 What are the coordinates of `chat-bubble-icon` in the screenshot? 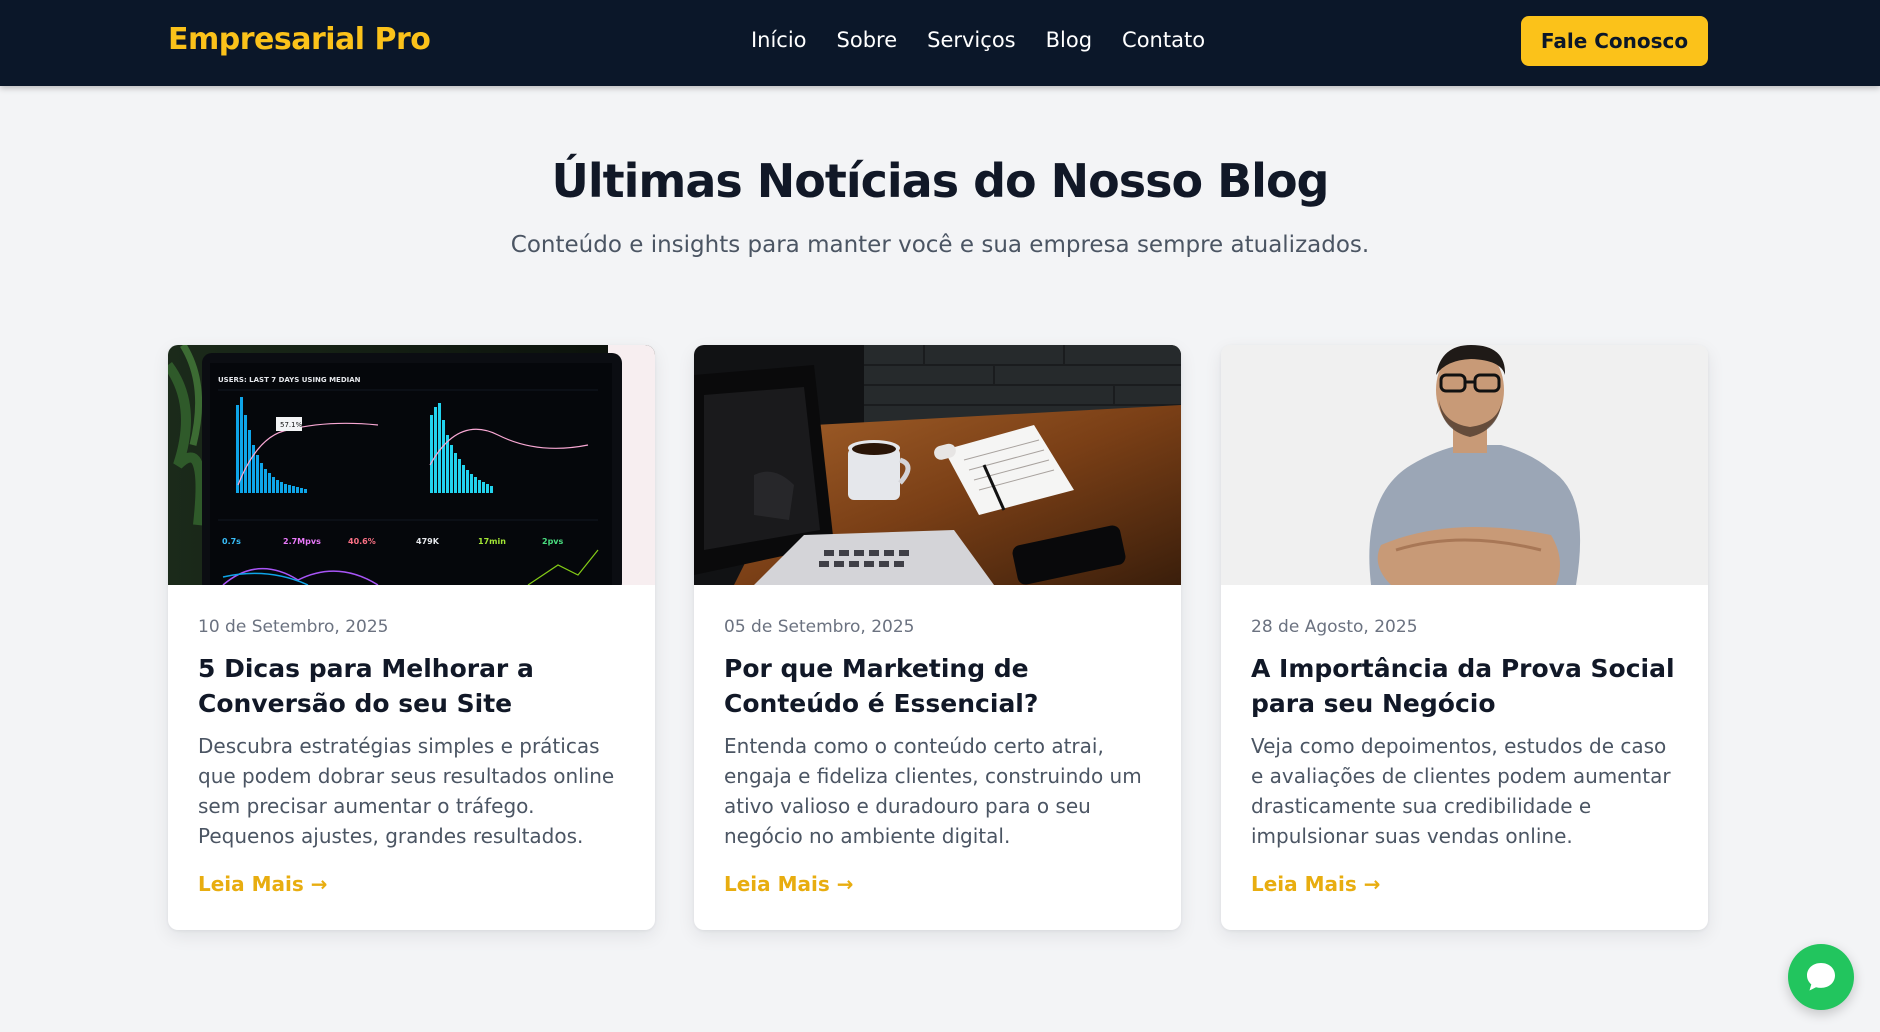 It's located at (1821, 977).